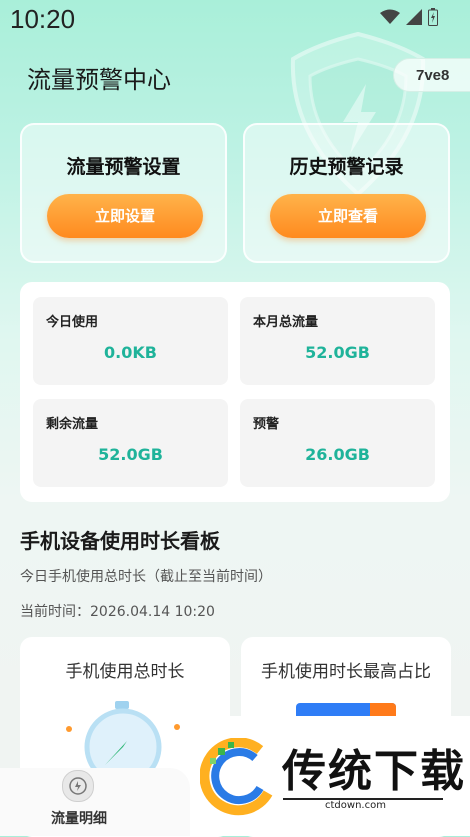 Image resolution: width=470 pixels, height=837 pixels. What do you see at coordinates (374, 771) in the screenshot?
I see `watermark-brand: 传统下载` at bounding box center [374, 771].